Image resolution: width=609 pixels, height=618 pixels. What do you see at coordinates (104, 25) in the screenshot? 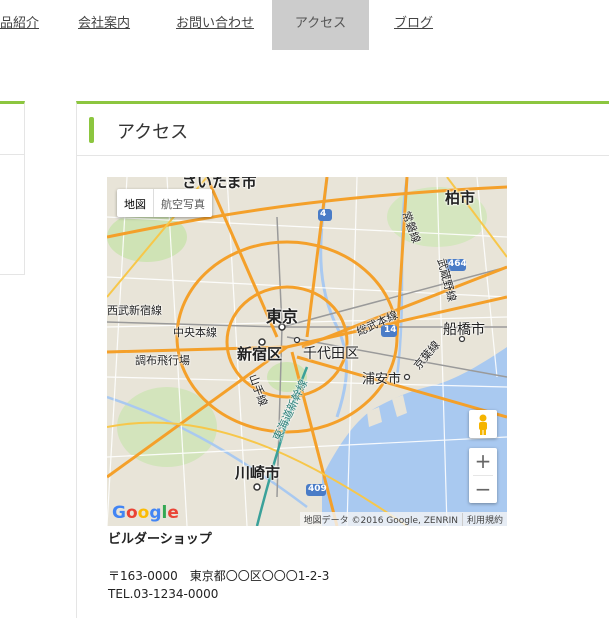
I see `nav-item-company: 会社案内` at bounding box center [104, 25].